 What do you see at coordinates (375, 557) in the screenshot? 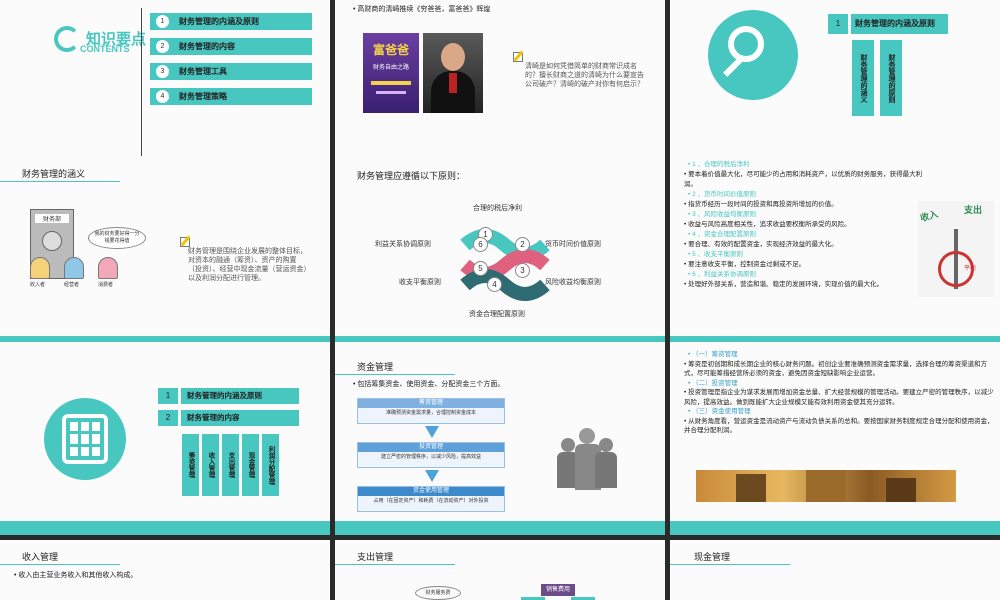
I see `slide-title: 支出管理` at bounding box center [375, 557].